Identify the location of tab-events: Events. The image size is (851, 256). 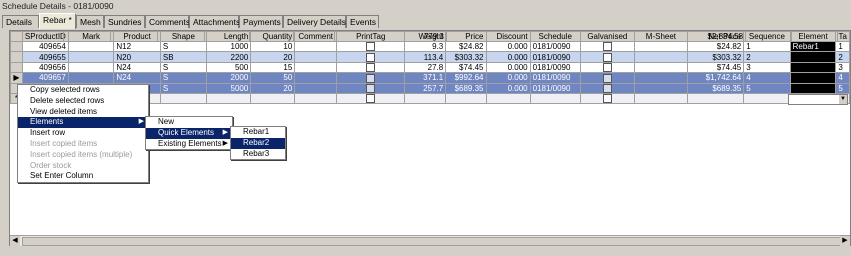
(362, 21).